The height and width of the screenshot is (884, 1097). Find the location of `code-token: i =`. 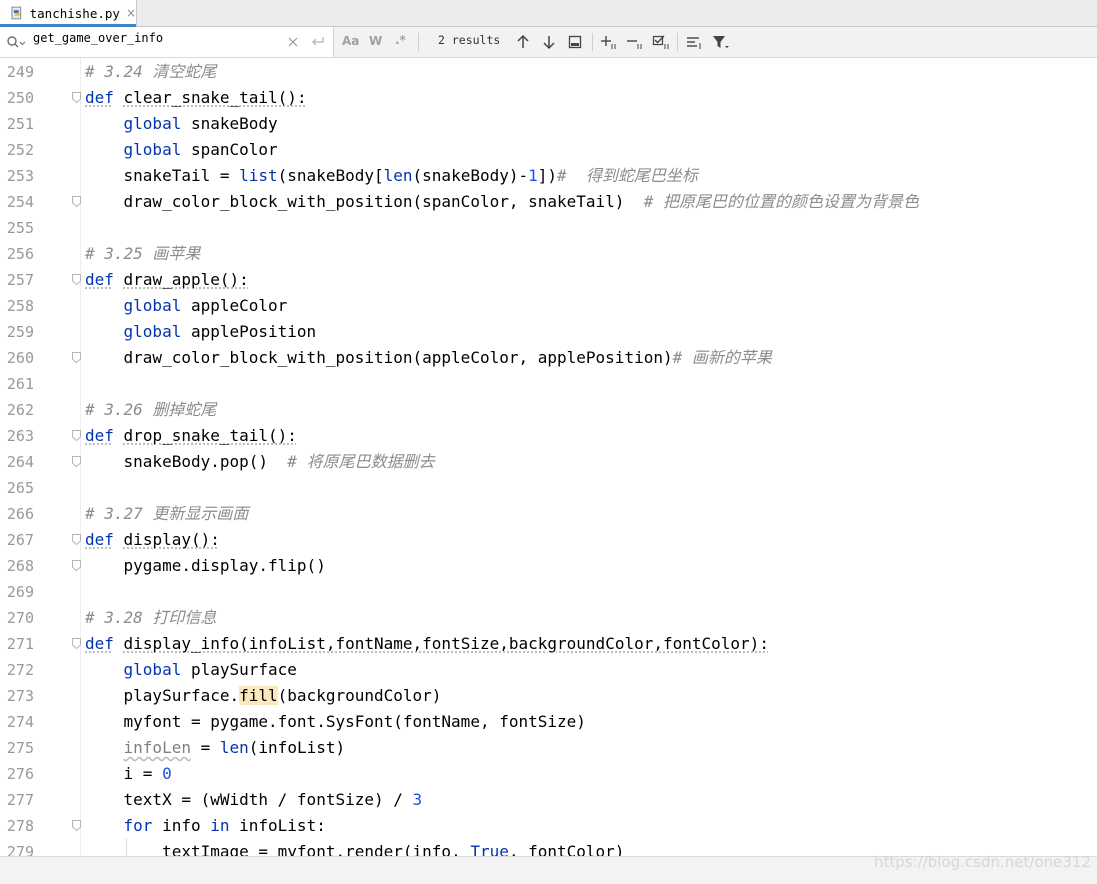

code-token: i = is located at coordinates (124, 773).